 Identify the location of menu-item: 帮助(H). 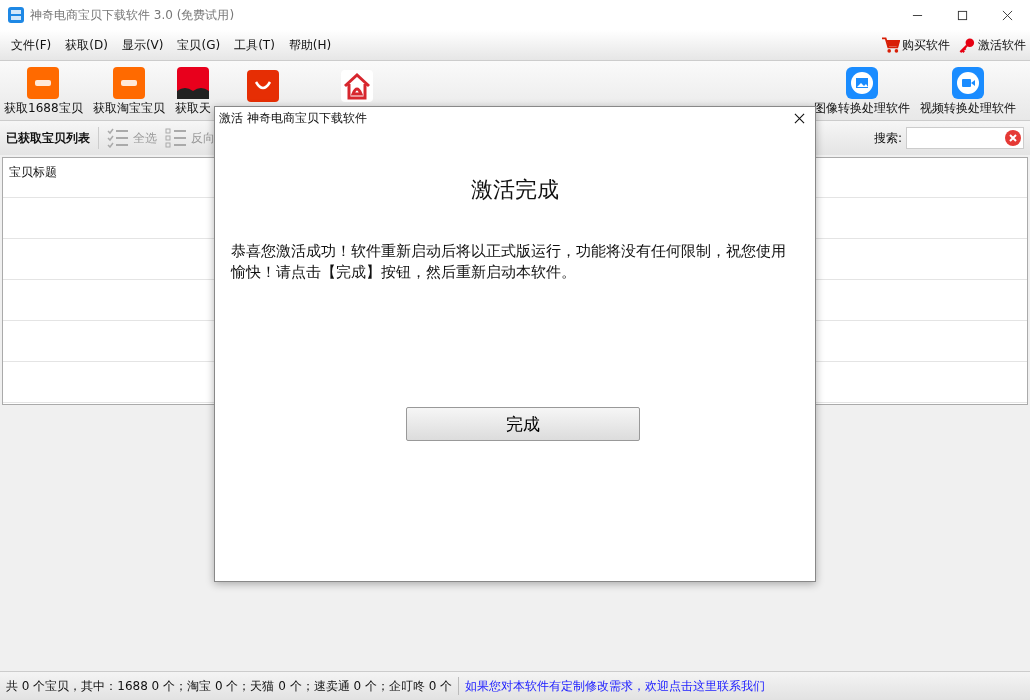
(310, 45).